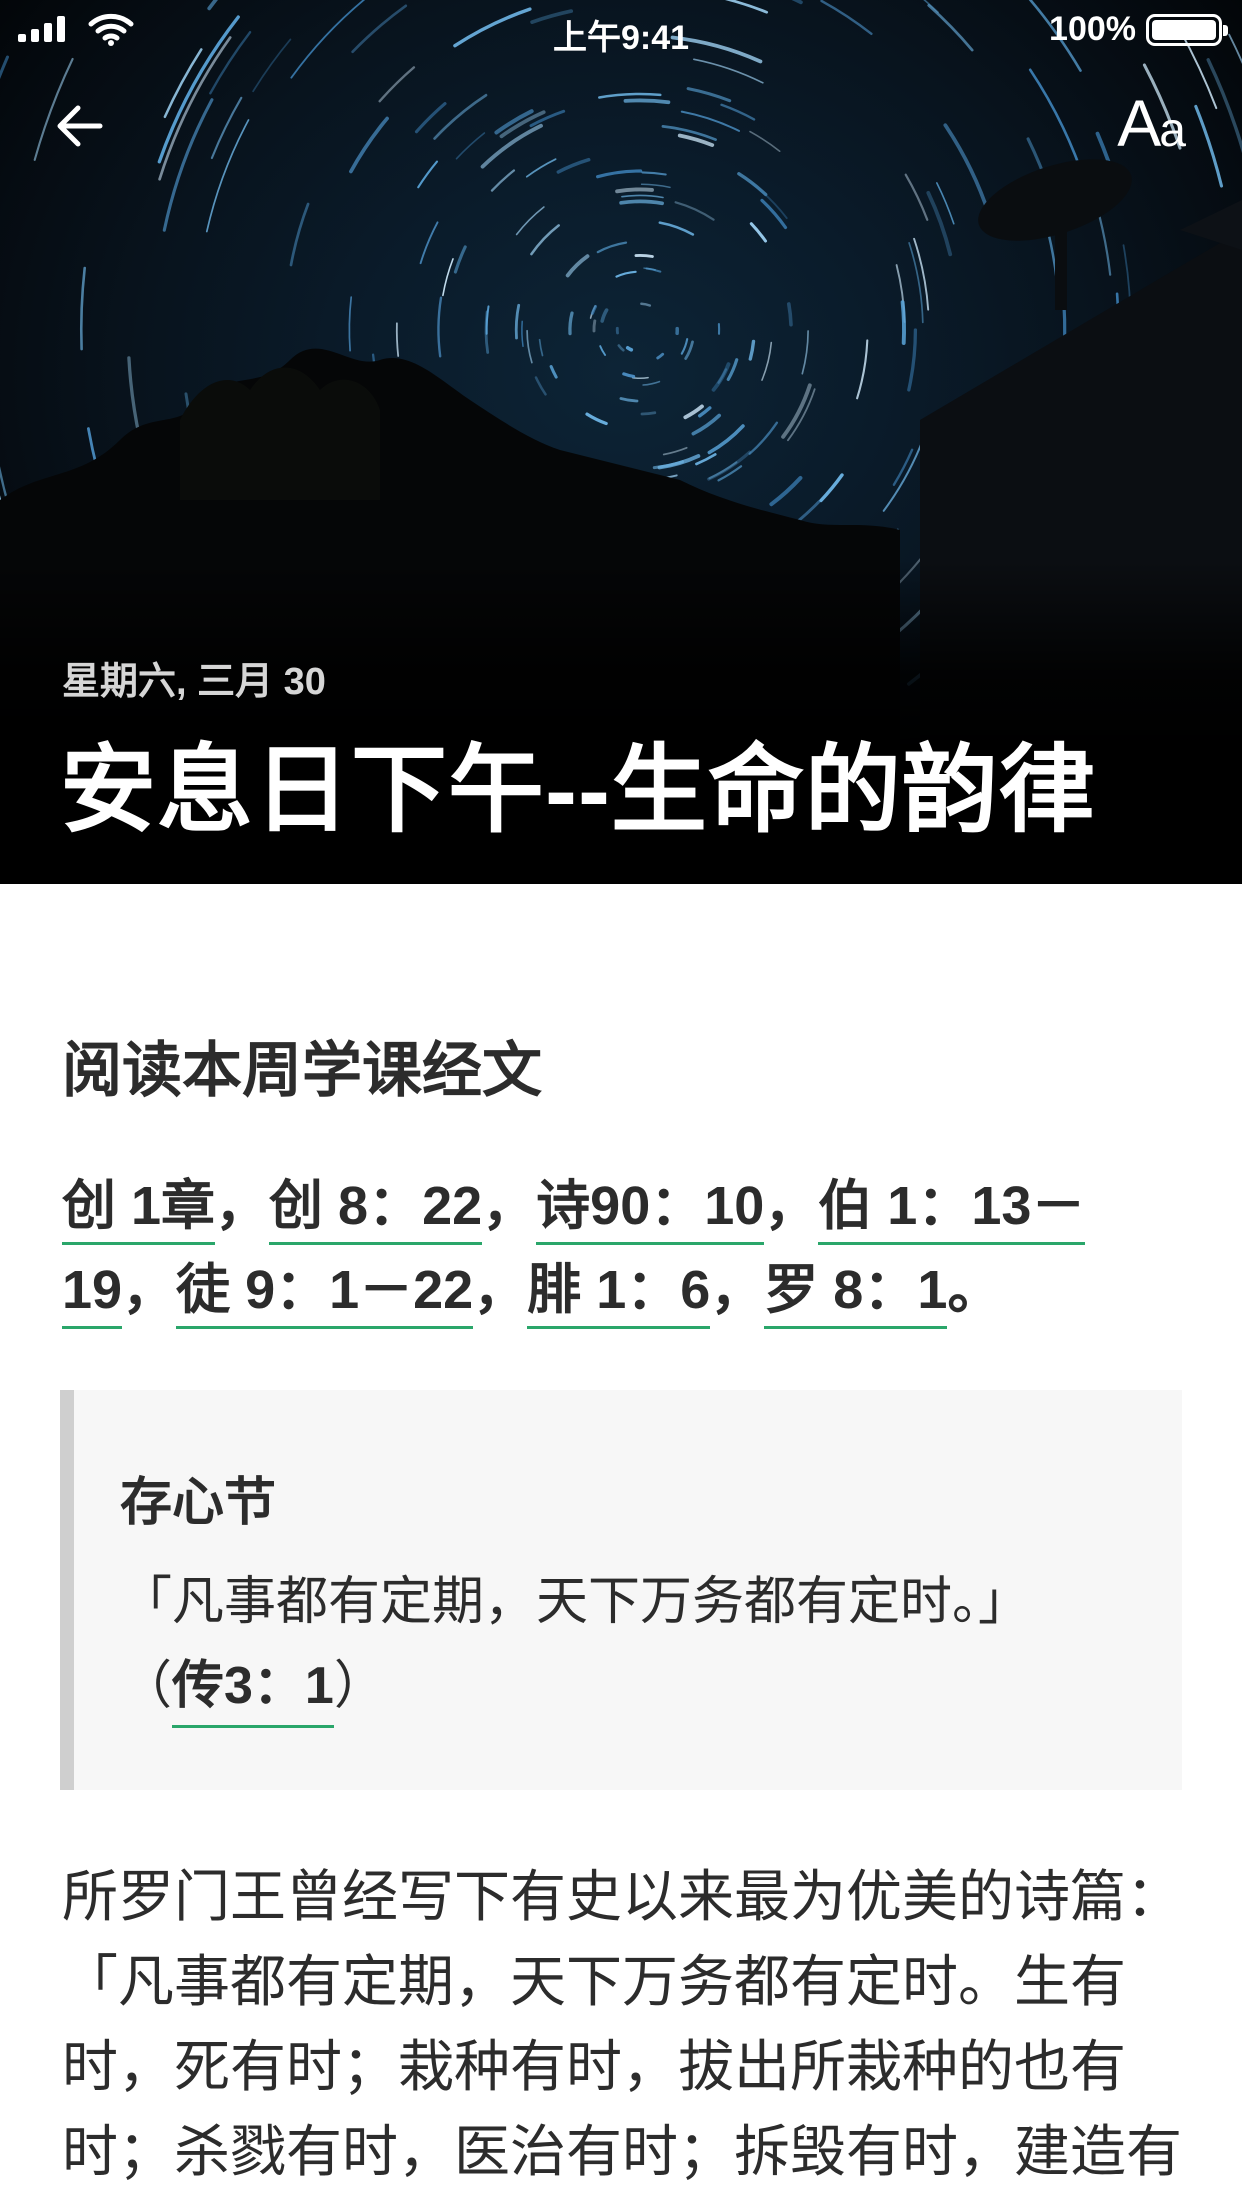 The image size is (1242, 2208). I want to click on battery-percentage: 100%, so click(1092, 29).